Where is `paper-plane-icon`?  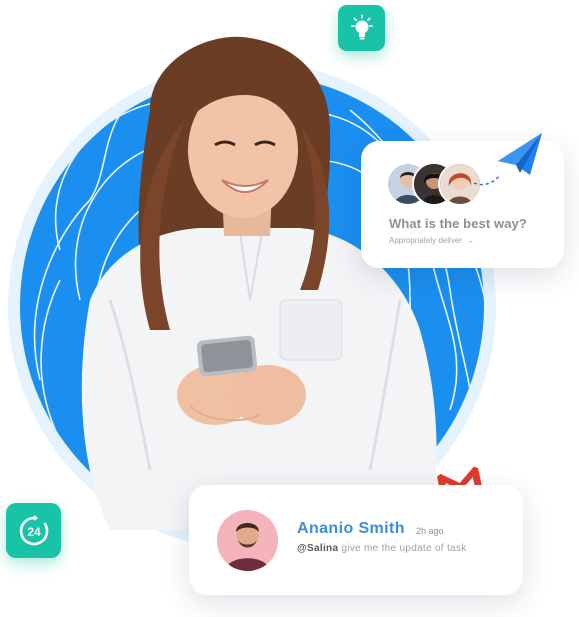 paper-plane-icon is located at coordinates (507, 159).